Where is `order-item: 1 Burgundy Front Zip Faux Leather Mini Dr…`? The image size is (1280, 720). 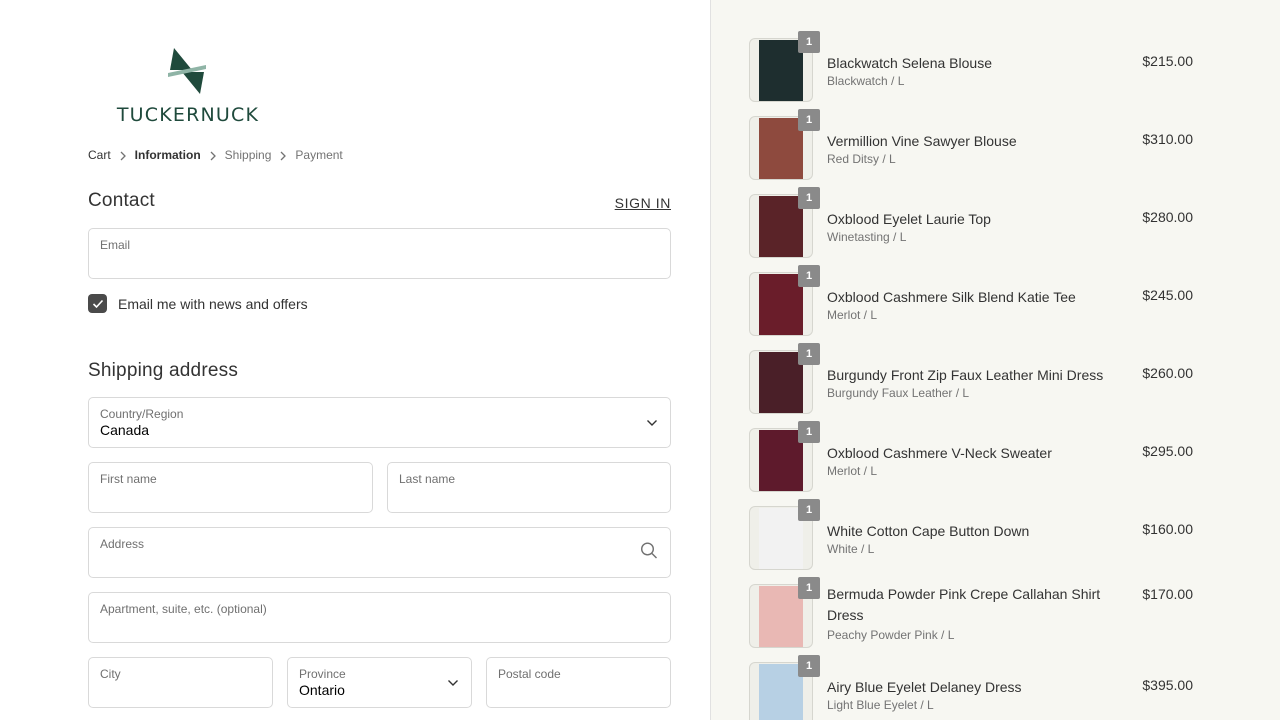
order-item: 1 Burgundy Front Zip Faux Leather Mini Dr… is located at coordinates (971, 378).